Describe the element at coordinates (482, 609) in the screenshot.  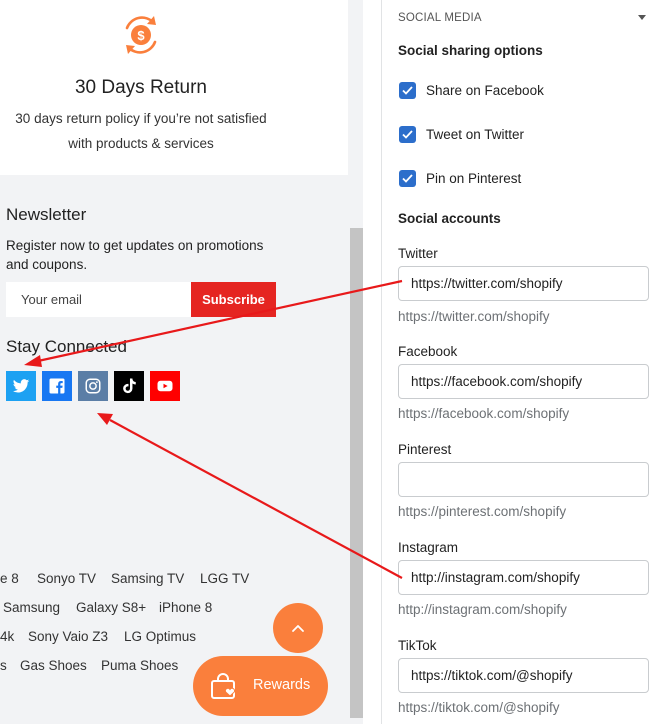
I see `instagram-help-text: http://instagram.com/shopify` at that location.